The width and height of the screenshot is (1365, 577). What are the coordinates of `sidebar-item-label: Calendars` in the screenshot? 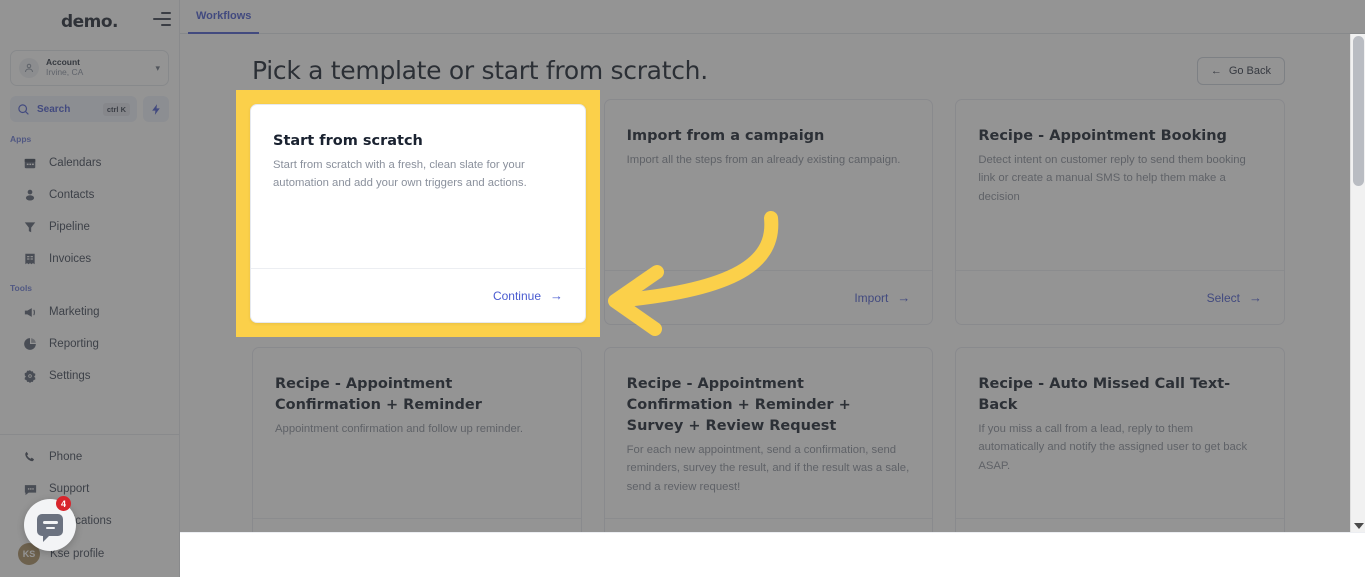 It's located at (75, 163).